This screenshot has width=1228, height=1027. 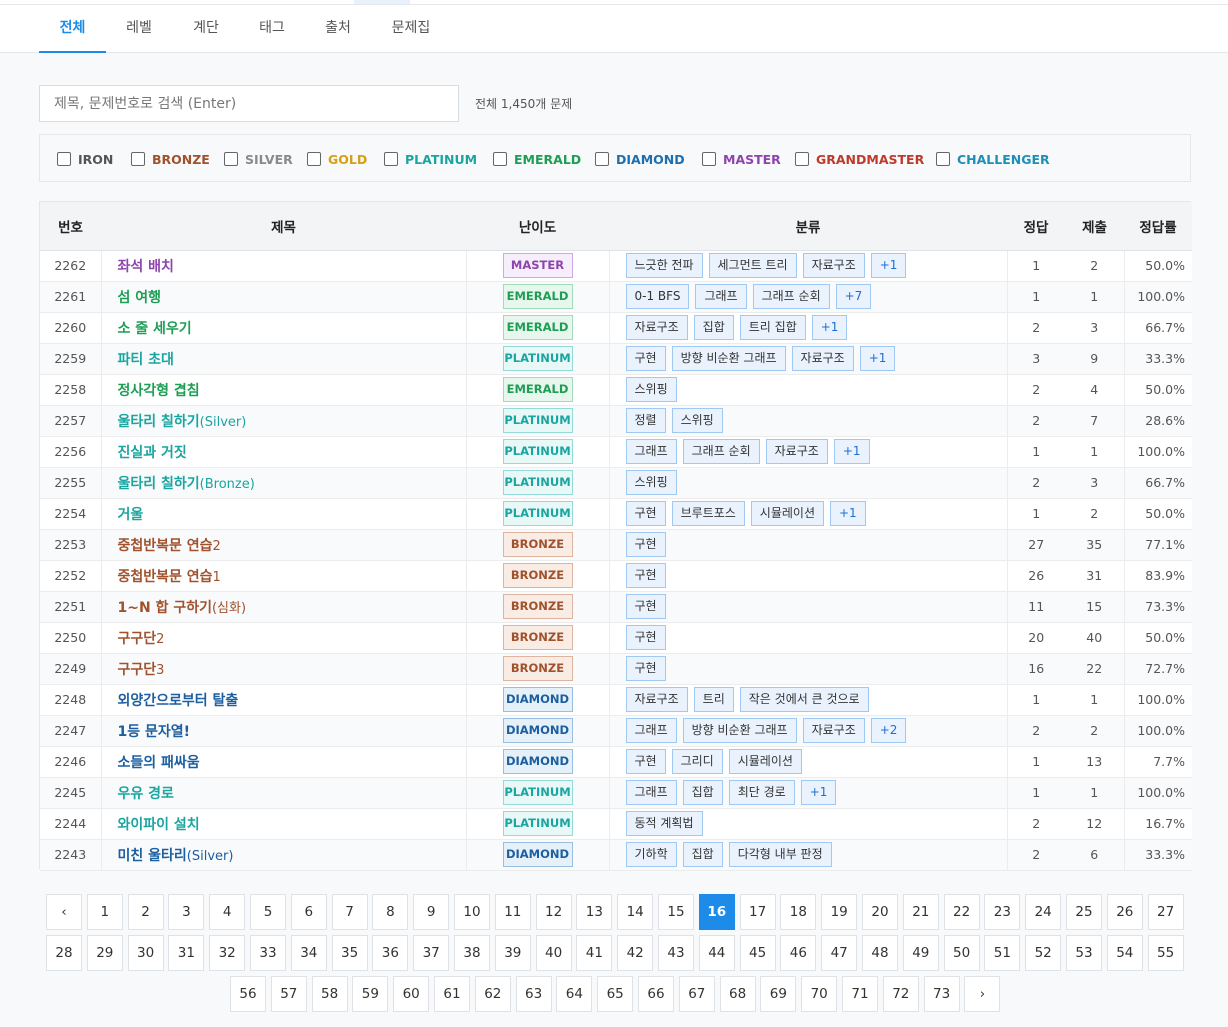 What do you see at coordinates (159, 391) in the screenshot?
I see `problem-title-link: 정사각형 겹침` at bounding box center [159, 391].